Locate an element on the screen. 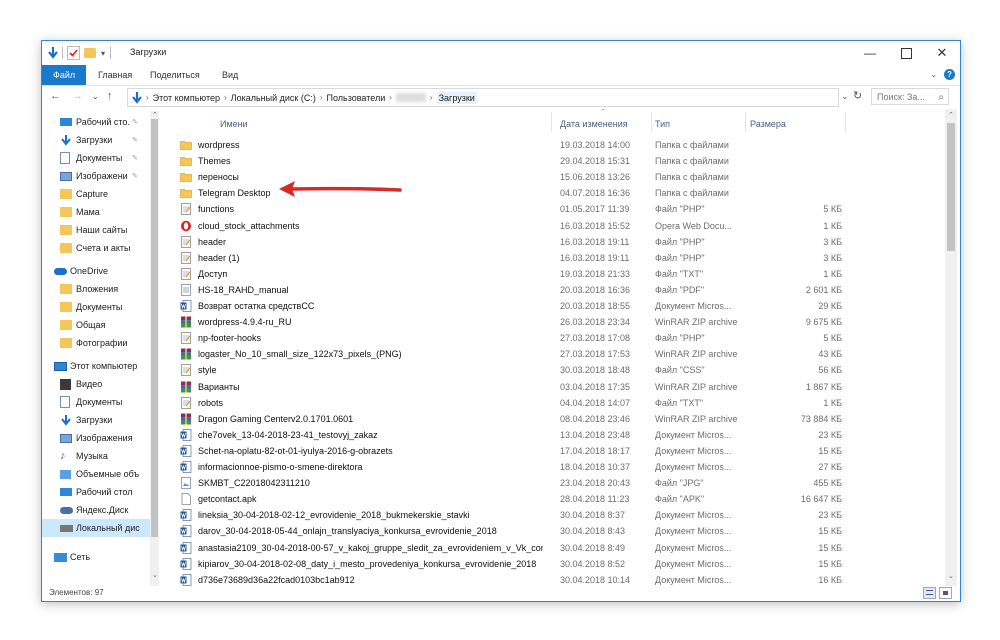  file-date: 30.04.2018 8:37 is located at coordinates (593, 515).